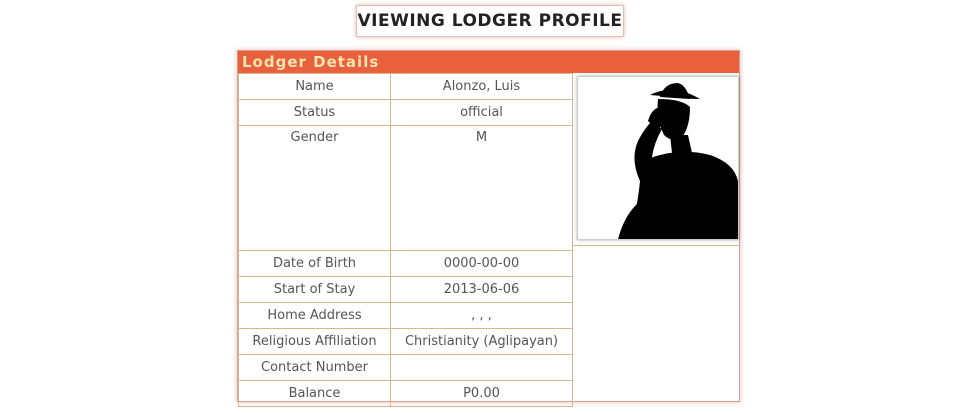 This screenshot has width=978, height=413. I want to click on home-address-label: Home Address, so click(314, 315).